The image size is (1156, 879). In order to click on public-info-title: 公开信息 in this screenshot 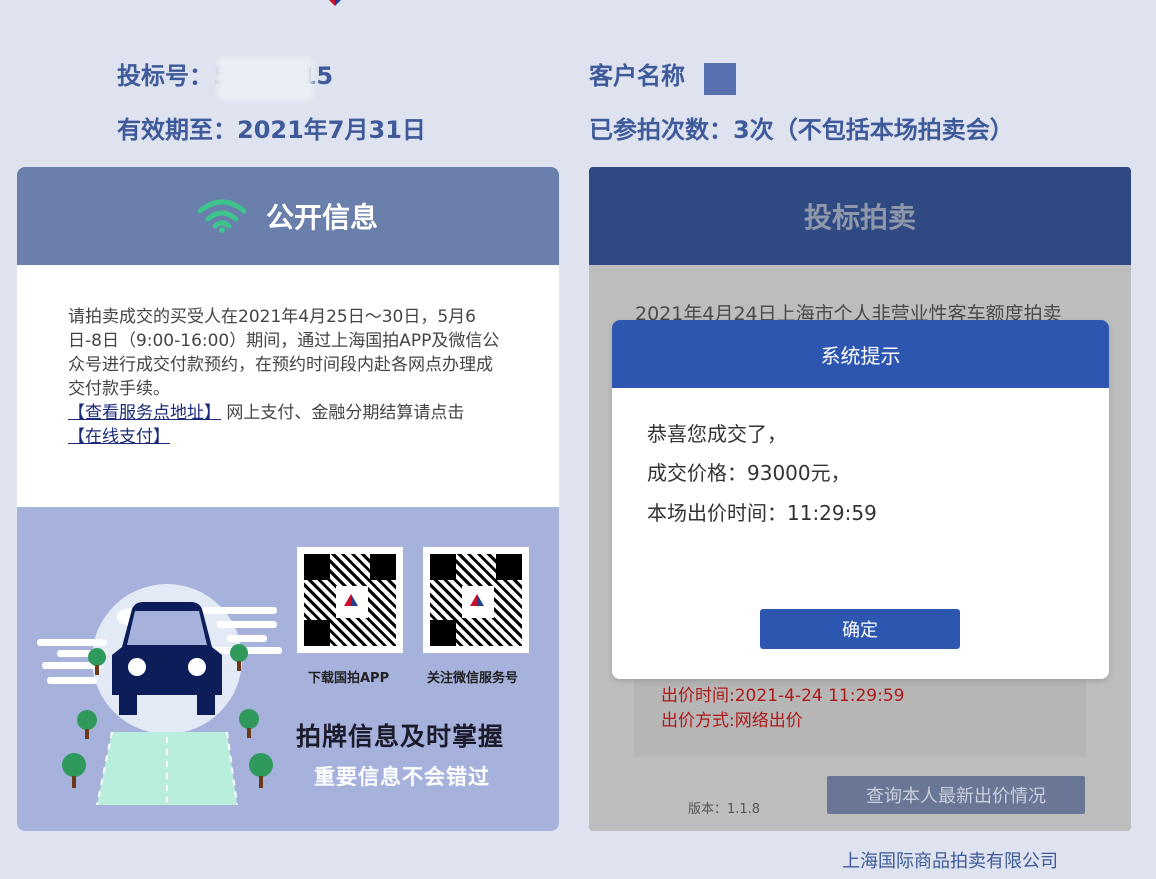, I will do `click(321, 217)`.